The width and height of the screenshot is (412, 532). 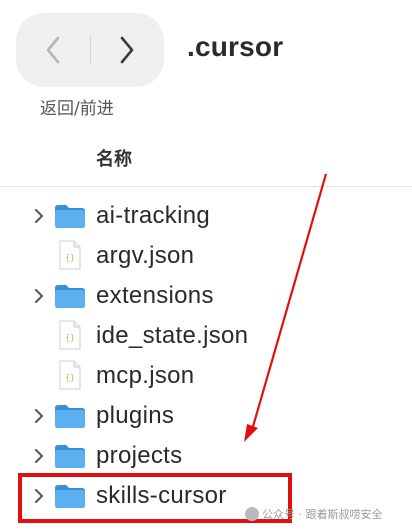 I want to click on wechat-icon, so click(x=252, y=514).